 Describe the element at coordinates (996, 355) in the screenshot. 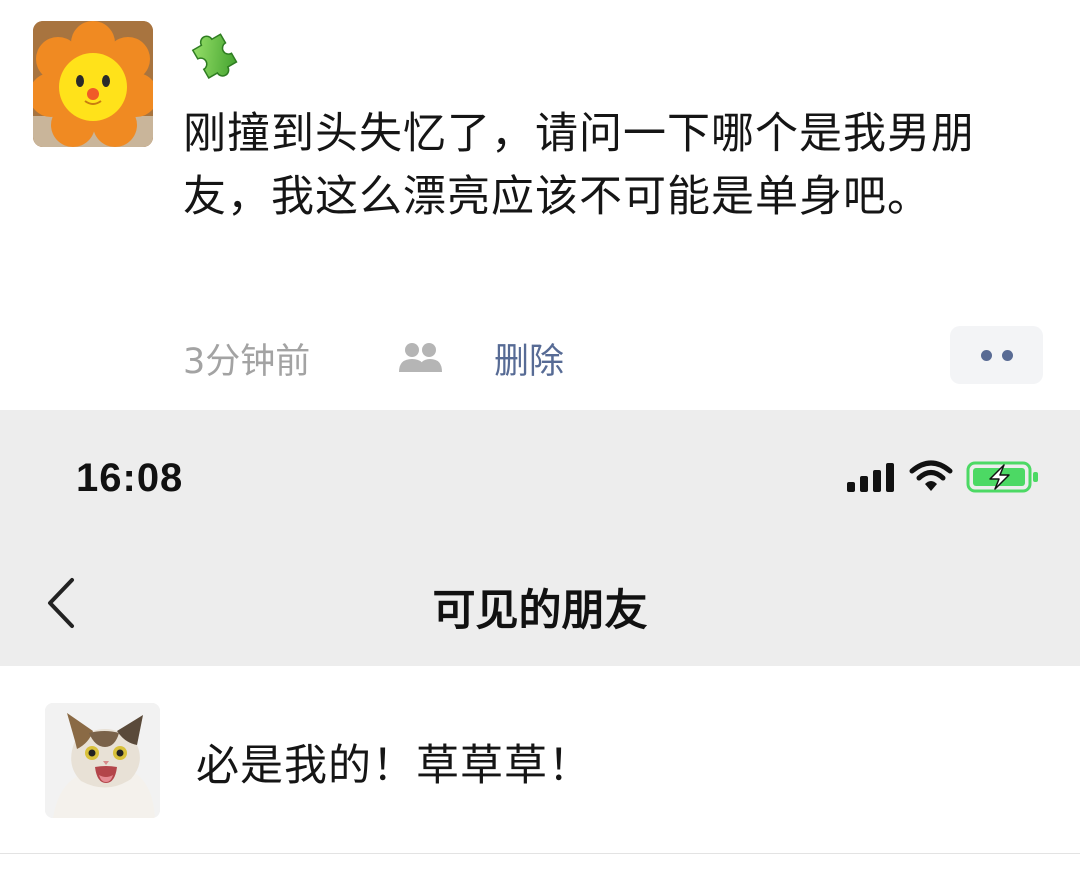

I see `more-options-button` at that location.